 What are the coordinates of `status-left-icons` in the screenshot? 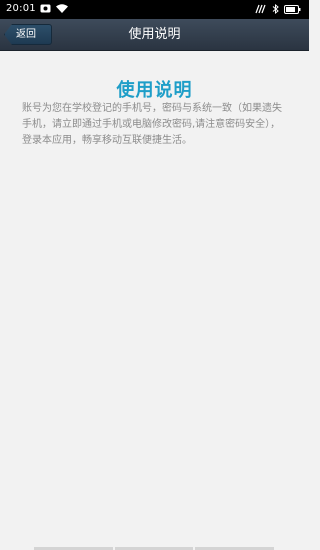 It's located at (54, 8).